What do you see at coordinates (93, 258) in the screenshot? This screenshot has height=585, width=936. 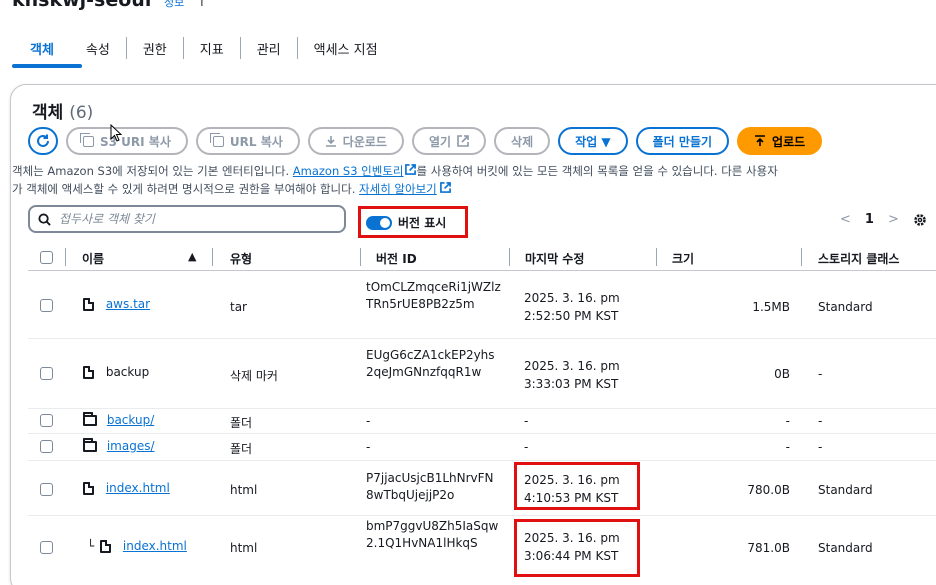 I see `column-header-name: 이름` at bounding box center [93, 258].